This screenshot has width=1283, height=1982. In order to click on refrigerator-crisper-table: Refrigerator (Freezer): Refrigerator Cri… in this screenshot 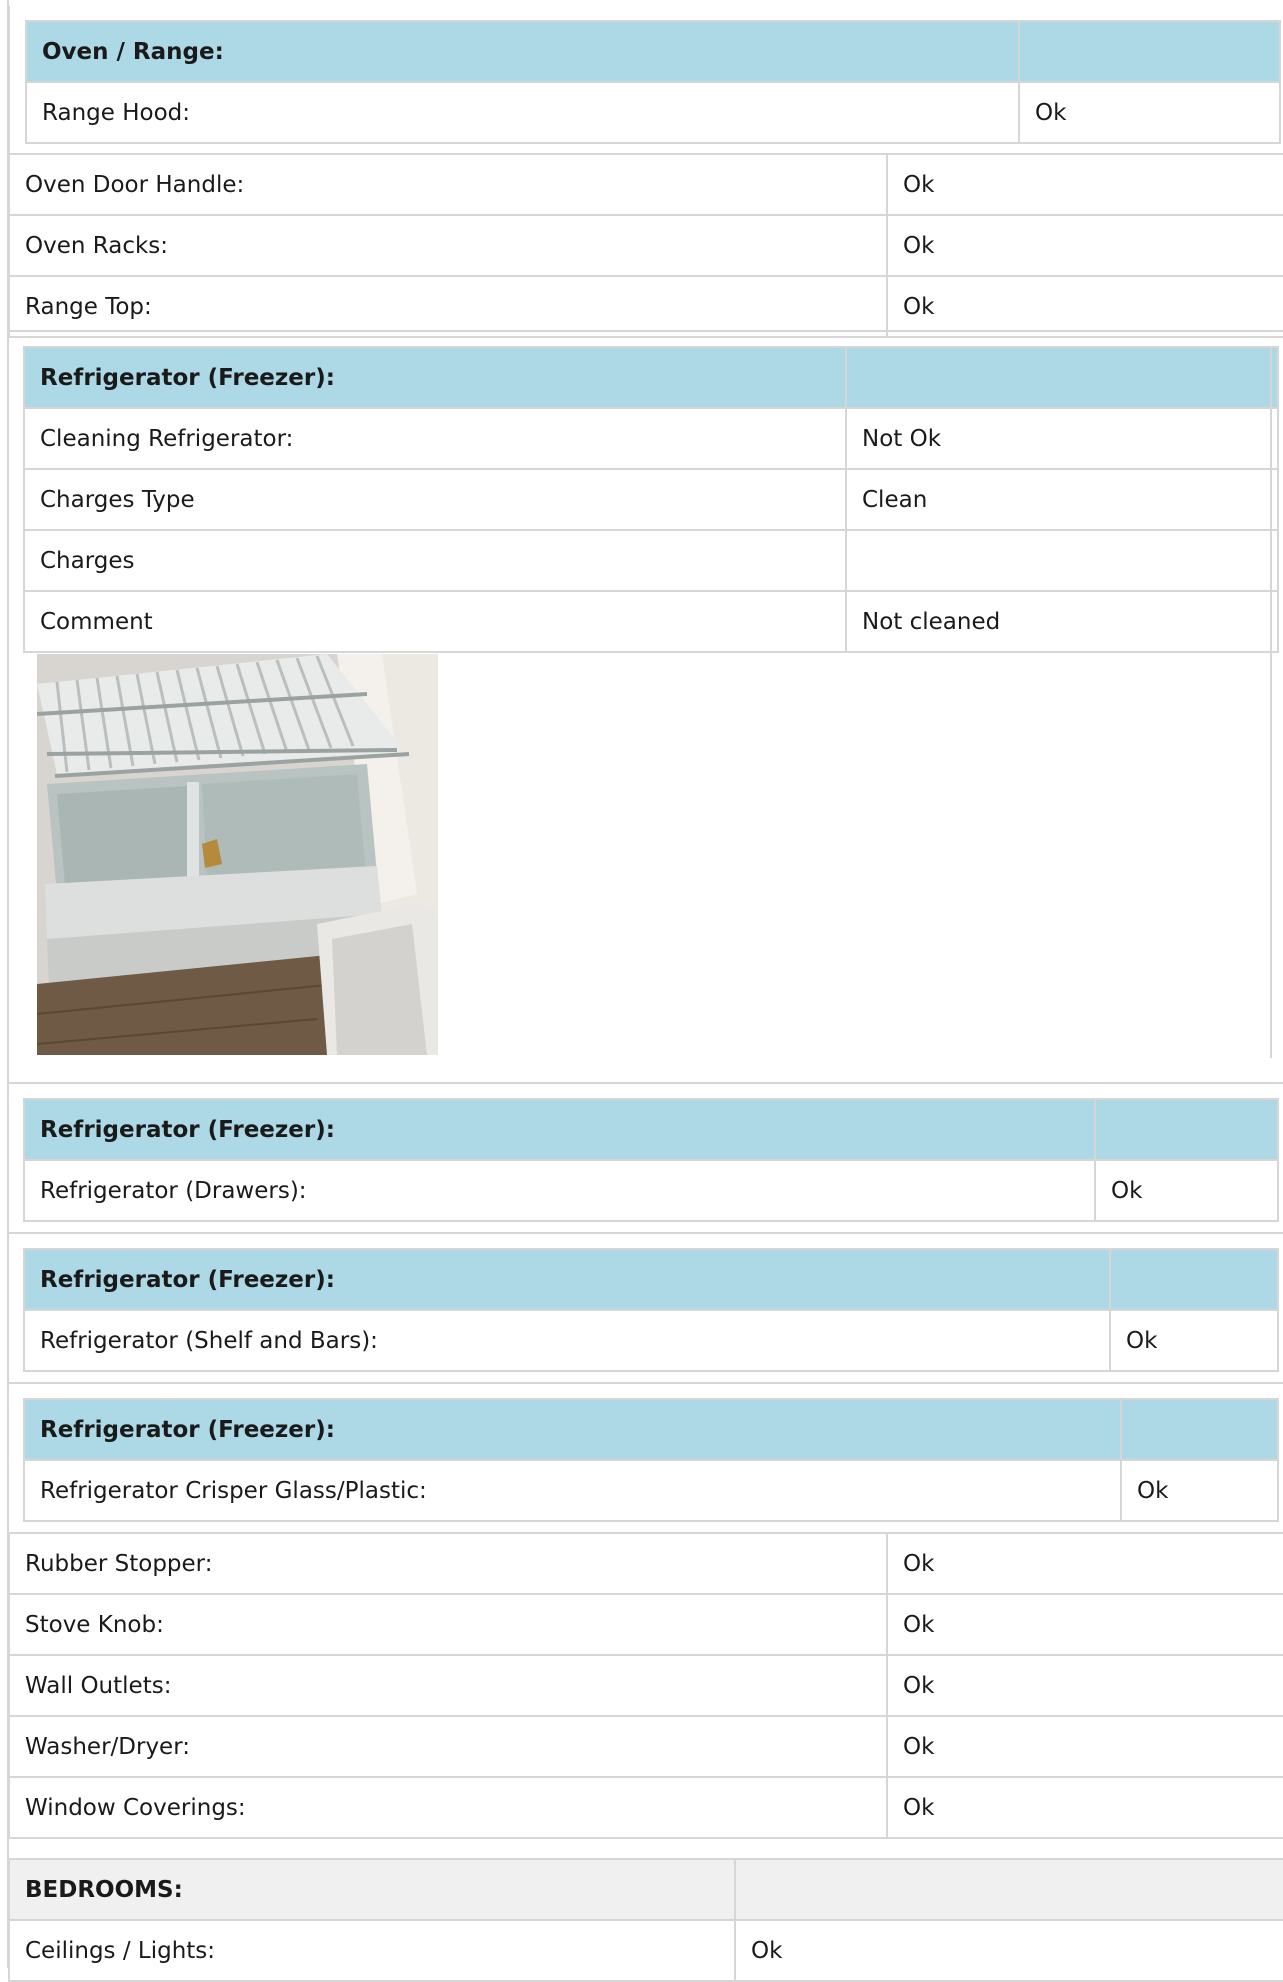, I will do `click(651, 1460)`.